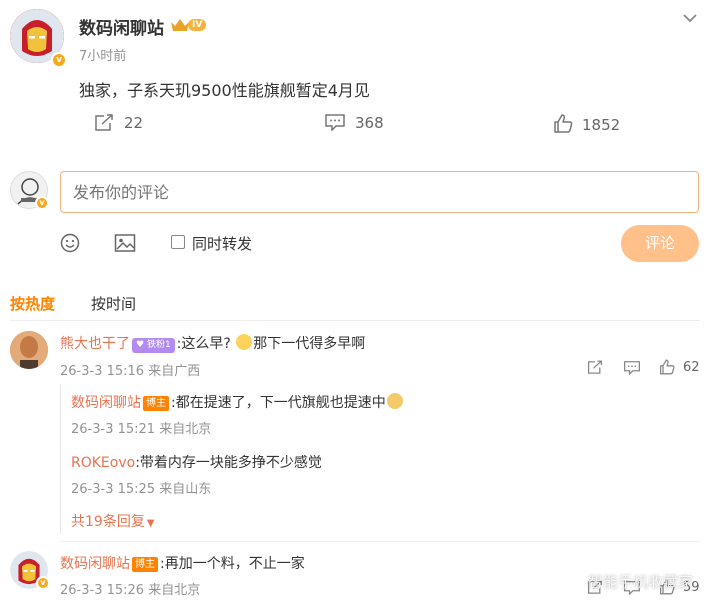 The width and height of the screenshot is (719, 603). Describe the element at coordinates (102, 54) in the screenshot. I see `post-time: 7小时前` at that location.